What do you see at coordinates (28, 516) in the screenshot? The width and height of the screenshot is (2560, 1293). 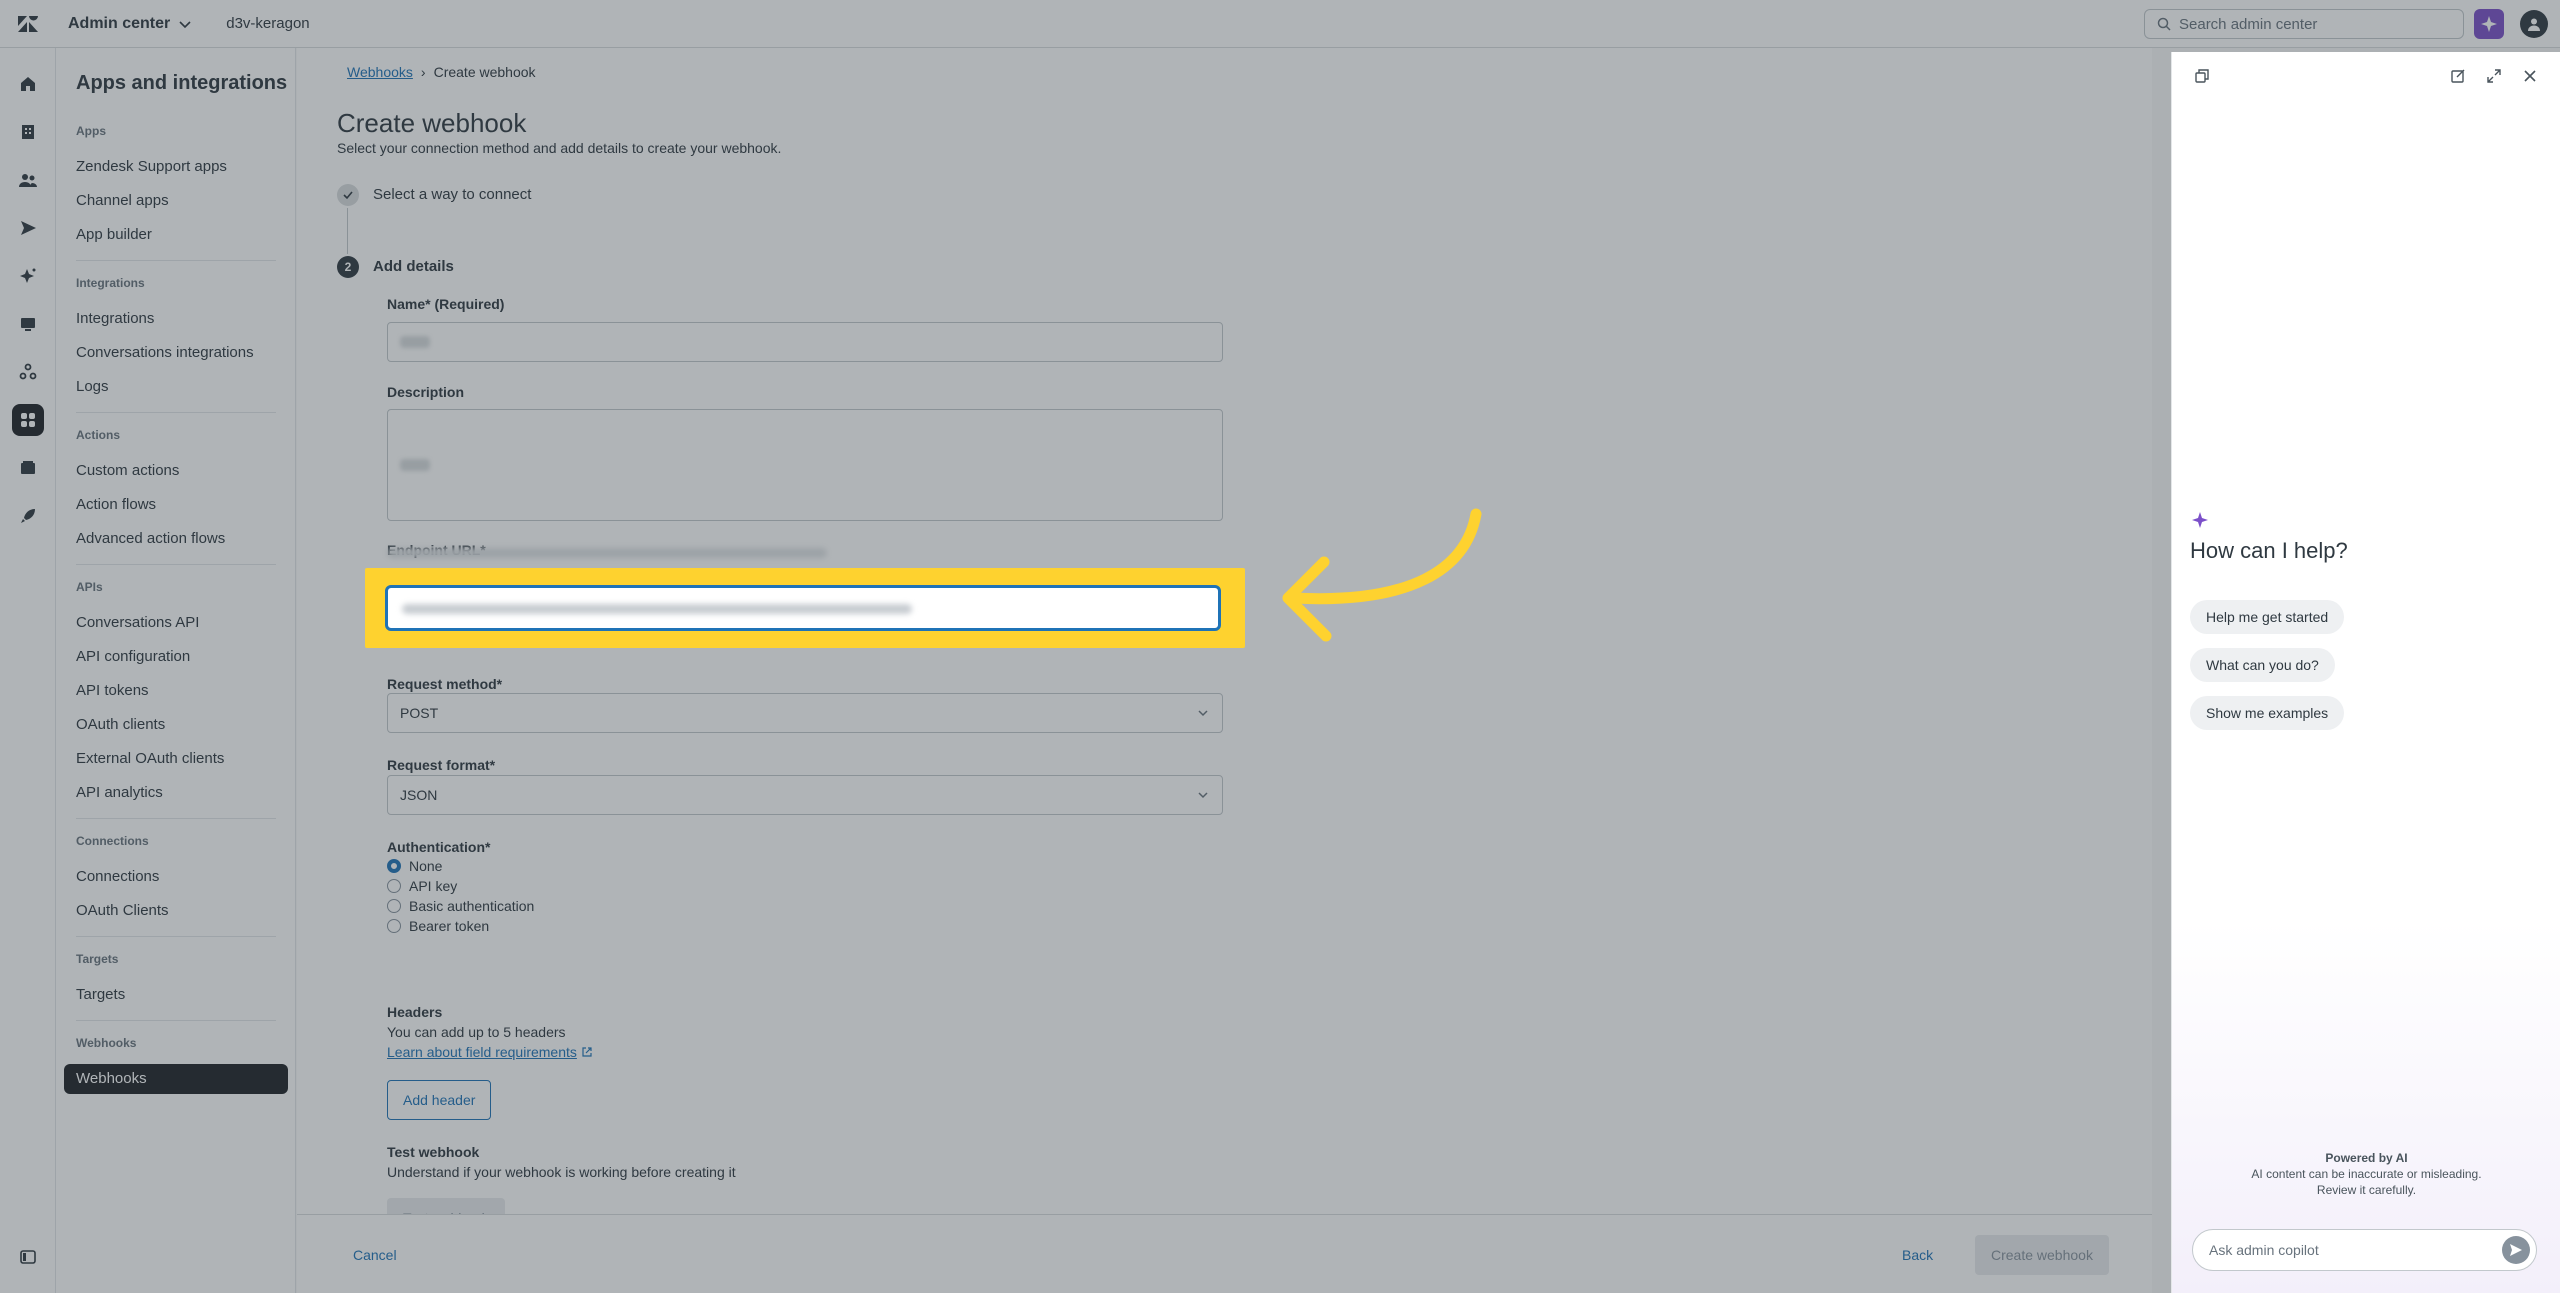 I see `rocket-icon` at bounding box center [28, 516].